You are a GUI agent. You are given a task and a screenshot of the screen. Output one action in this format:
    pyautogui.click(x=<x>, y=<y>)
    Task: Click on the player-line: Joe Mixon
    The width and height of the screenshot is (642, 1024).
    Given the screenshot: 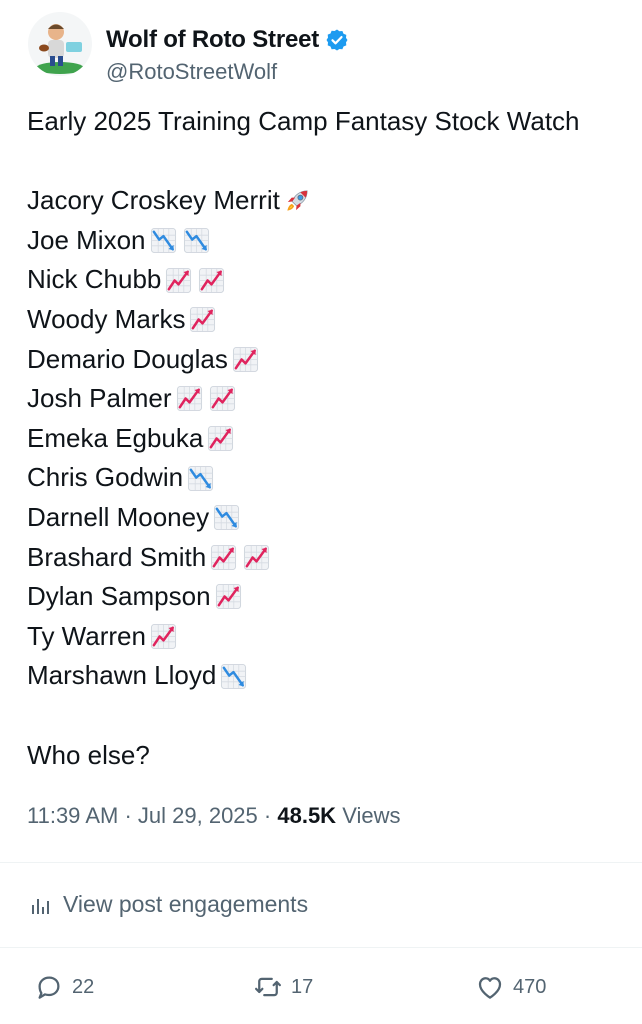 What is the action you would take?
    pyautogui.click(x=332, y=241)
    